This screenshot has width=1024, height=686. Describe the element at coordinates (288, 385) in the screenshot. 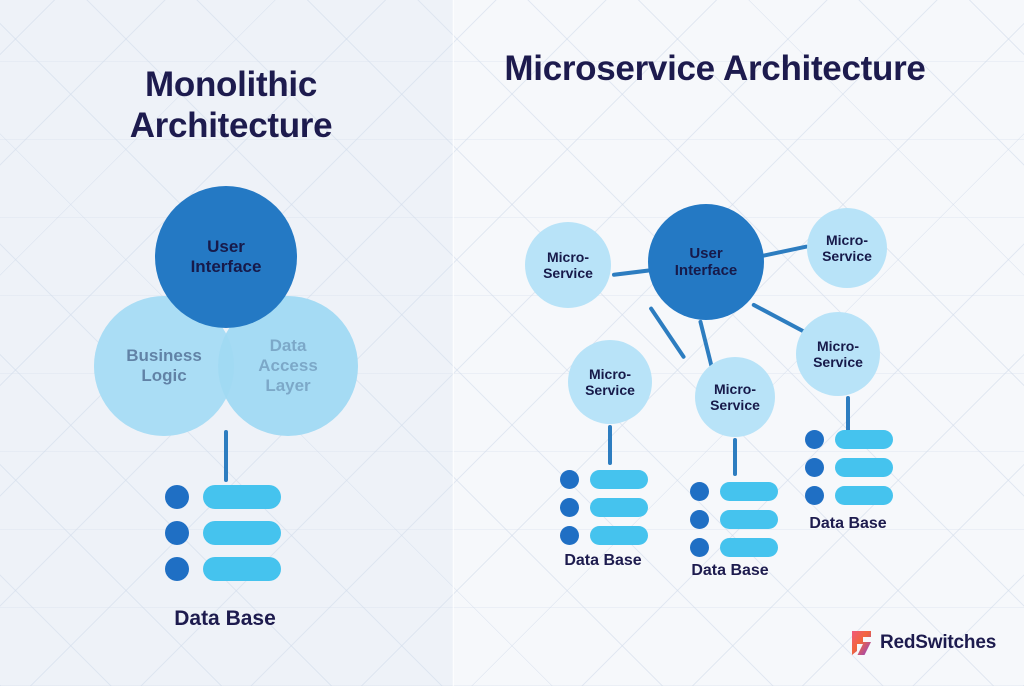

I see `circle-label-line-3: Layer` at that location.